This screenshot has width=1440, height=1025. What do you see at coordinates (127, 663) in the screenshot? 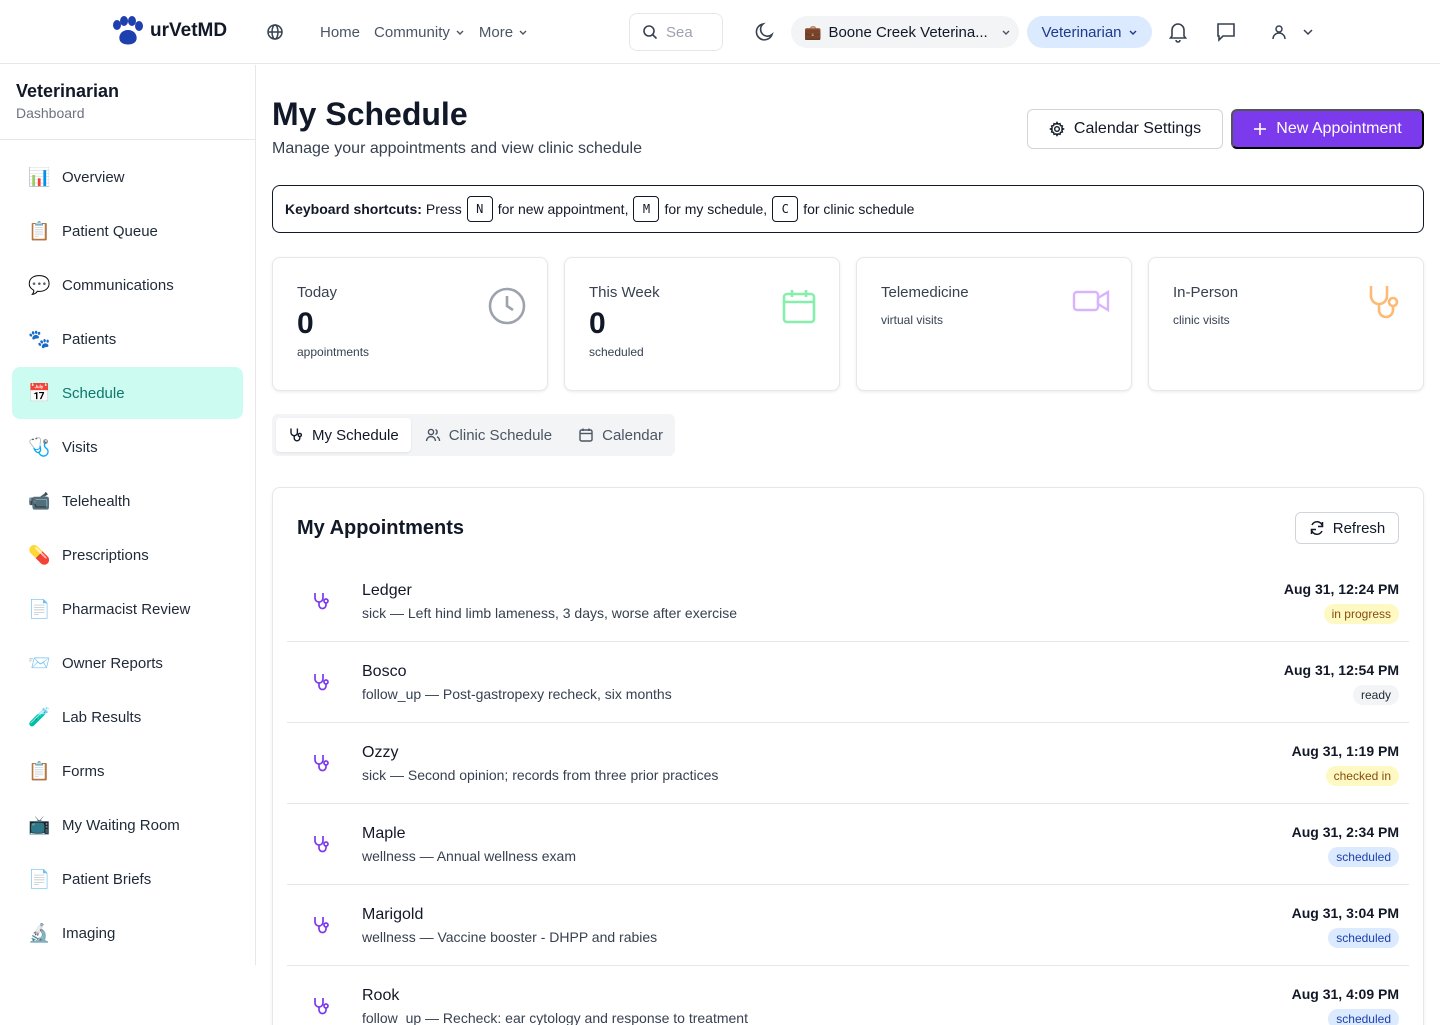
I see `sidebar-item-owner-reports: 📨 Owner Reports` at bounding box center [127, 663].